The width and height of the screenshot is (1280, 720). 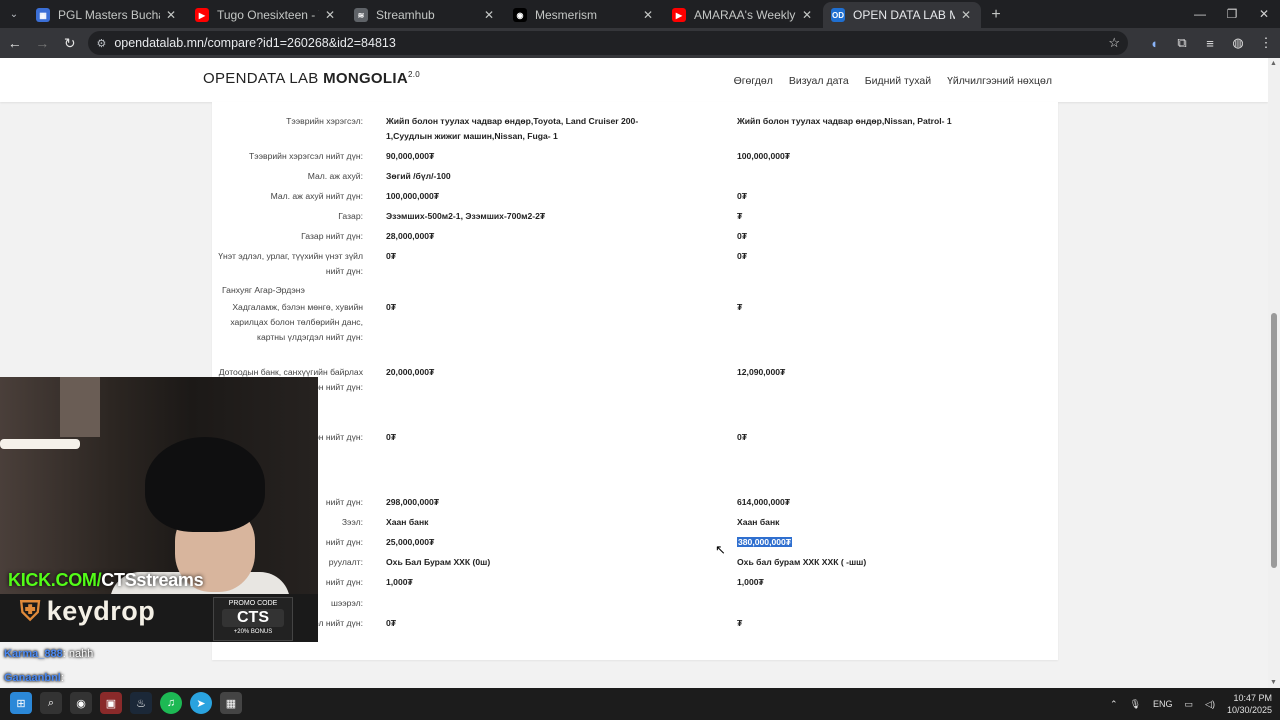 What do you see at coordinates (391, 623) in the screenshot?
I see `value-person-1: 0₮` at bounding box center [391, 623].